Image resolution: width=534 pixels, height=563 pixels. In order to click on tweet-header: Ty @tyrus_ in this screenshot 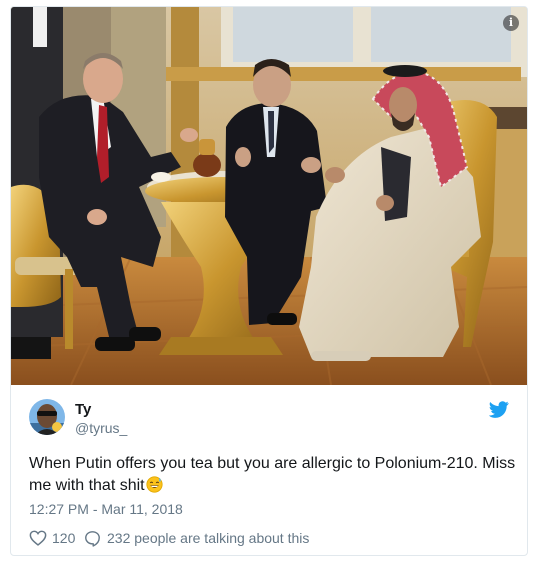, I will do `click(269, 419)`.